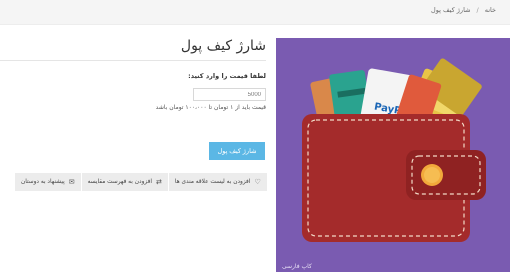 The width and height of the screenshot is (510, 272). What do you see at coordinates (257, 182) in the screenshot?
I see `heart-icon: ♡` at bounding box center [257, 182].